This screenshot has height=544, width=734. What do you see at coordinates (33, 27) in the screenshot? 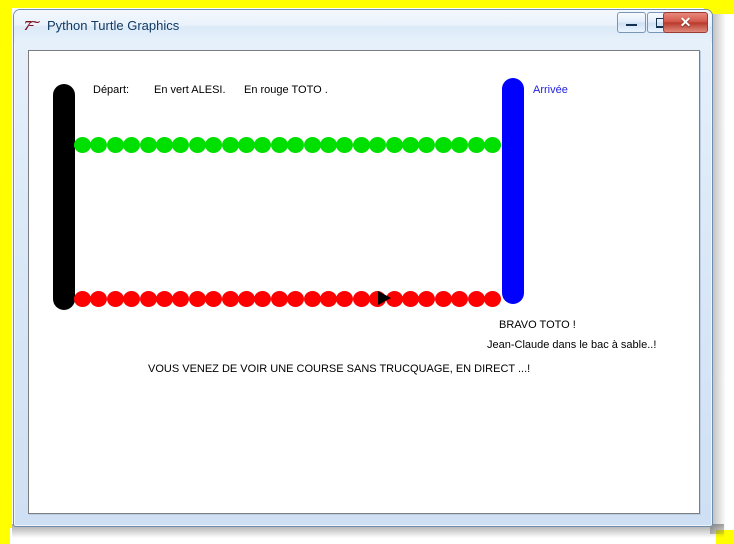
I see `python-turtle-icon: 7̵͠` at bounding box center [33, 27].